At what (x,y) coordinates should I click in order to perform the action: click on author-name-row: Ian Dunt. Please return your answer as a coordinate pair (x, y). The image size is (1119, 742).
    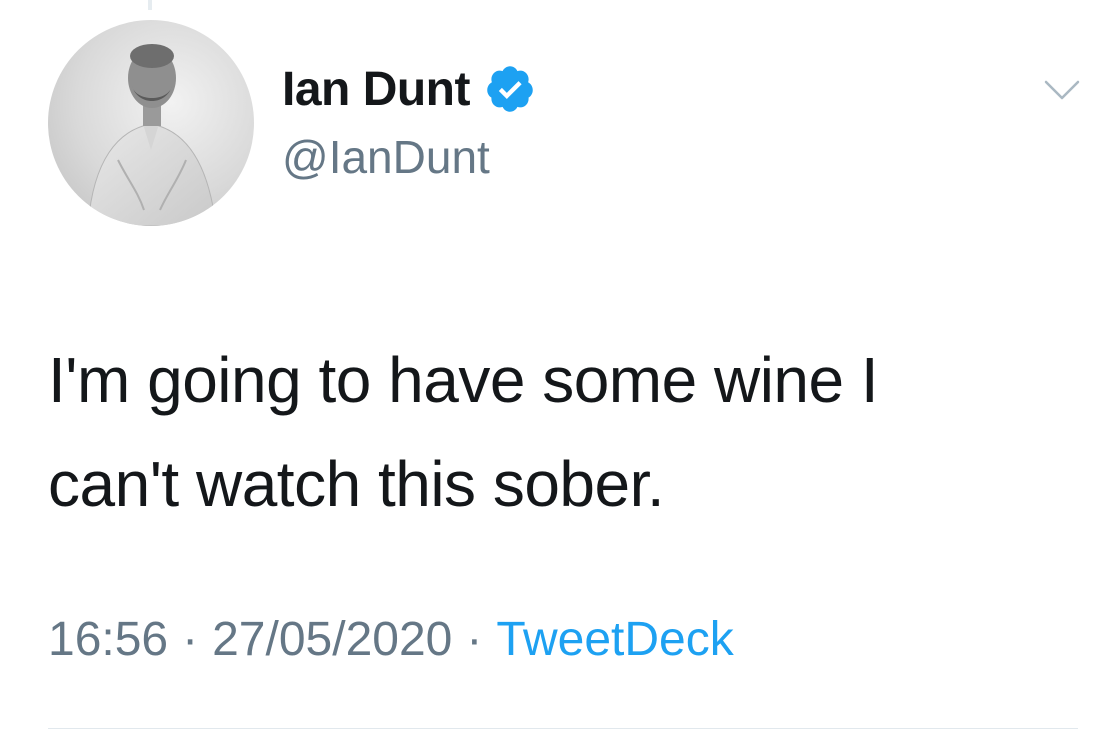
    Looking at the image, I should click on (409, 89).